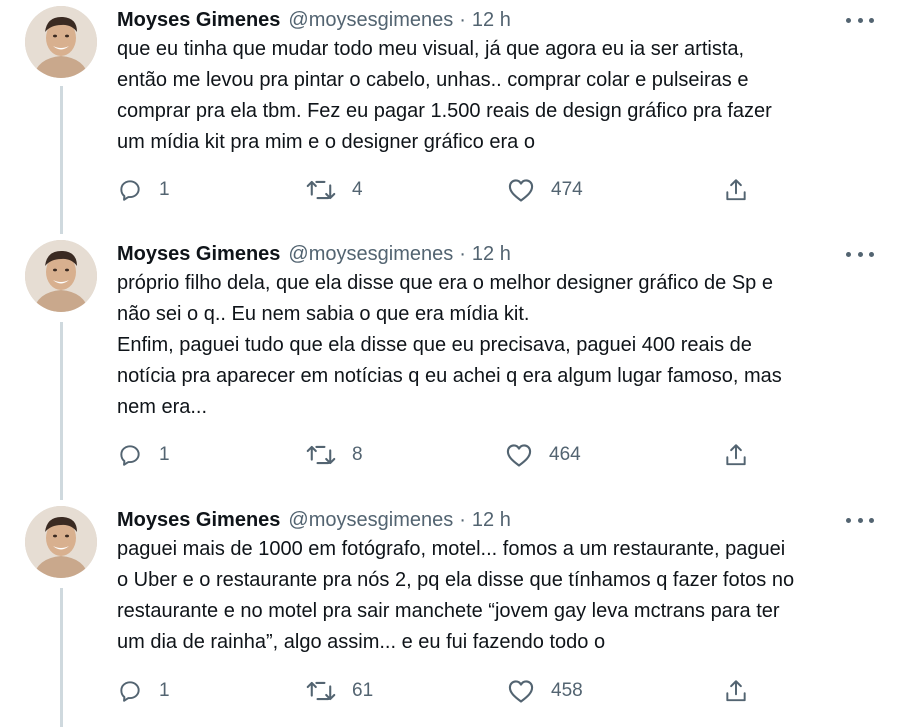  Describe the element at coordinates (357, 189) in the screenshot. I see `retweet-count: 4` at that location.